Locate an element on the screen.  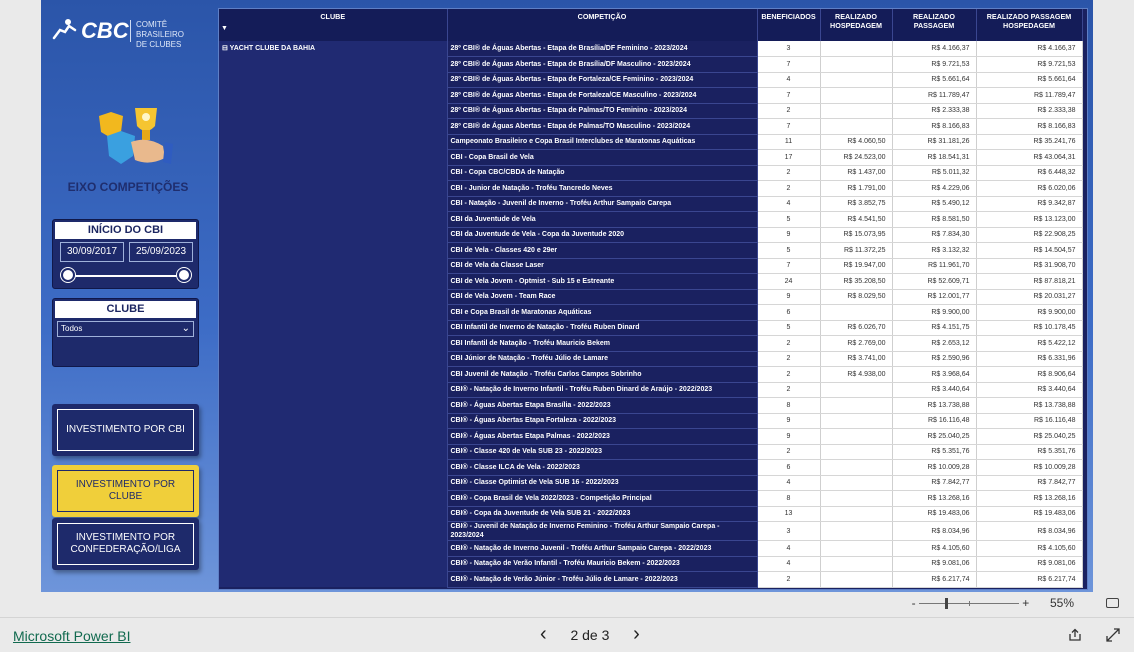
date-end-input: 25/09/2023 is located at coordinates (161, 252).